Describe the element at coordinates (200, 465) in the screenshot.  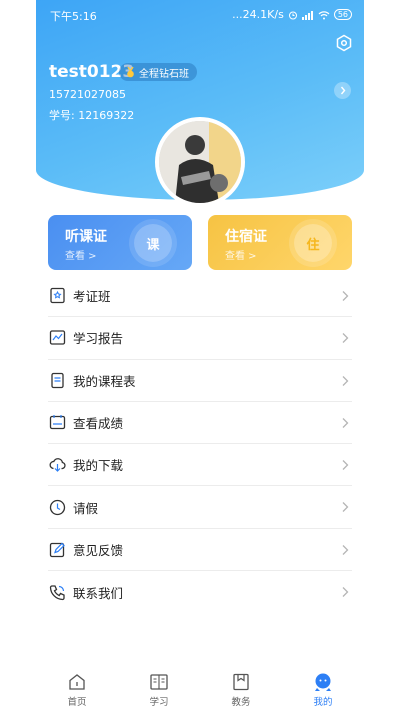
I see `menu-item-downloads: 我的下载` at that location.